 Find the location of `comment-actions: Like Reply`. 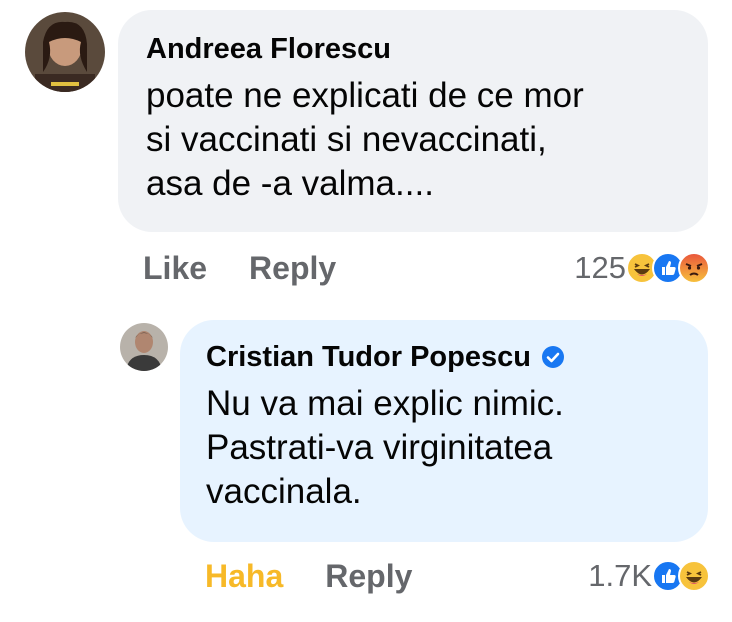

comment-actions: Like Reply is located at coordinates (260, 268).